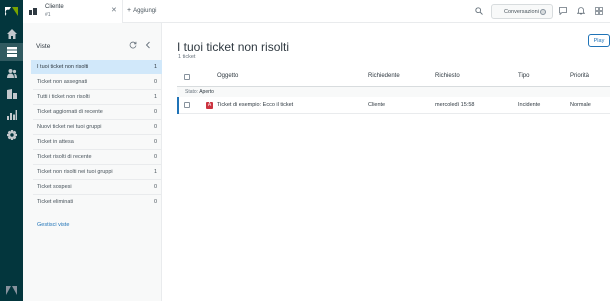 The height and width of the screenshot is (301, 610). I want to click on view-label: Ticket non risolti nei tuoi gruppi, so click(75, 172).